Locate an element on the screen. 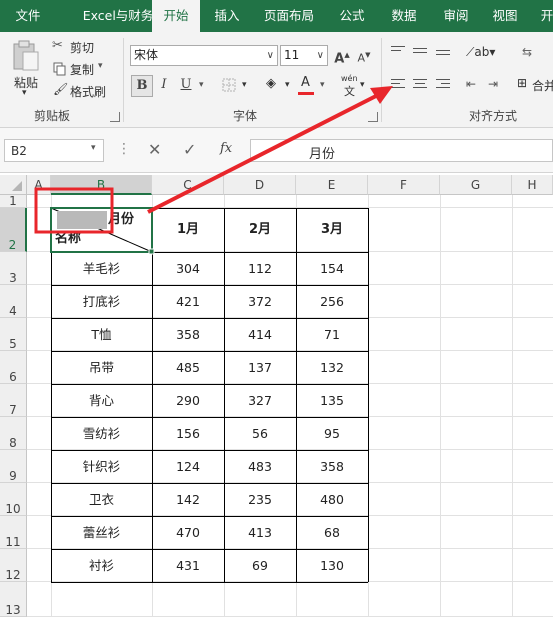  month-header-1: 1月 is located at coordinates (188, 230).